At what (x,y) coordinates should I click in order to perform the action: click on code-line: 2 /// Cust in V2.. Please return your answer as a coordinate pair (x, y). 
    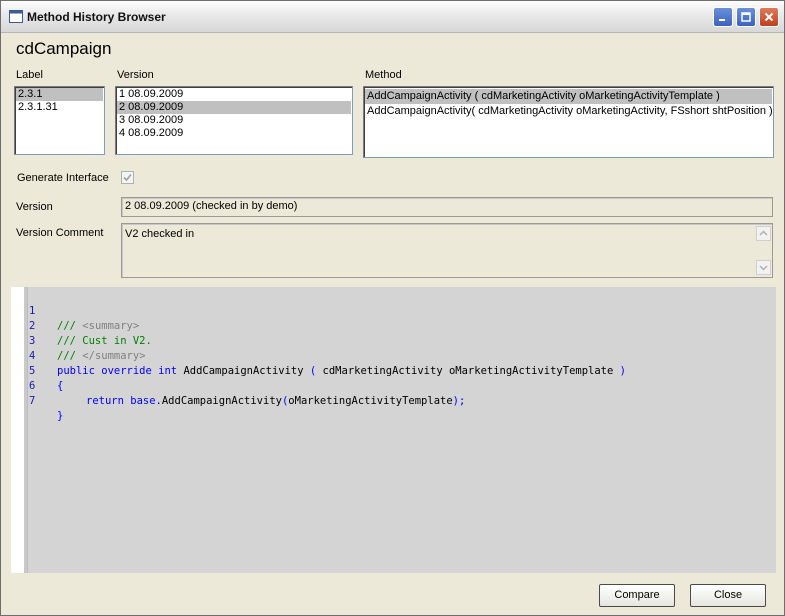
    Looking at the image, I should click on (81, 325).